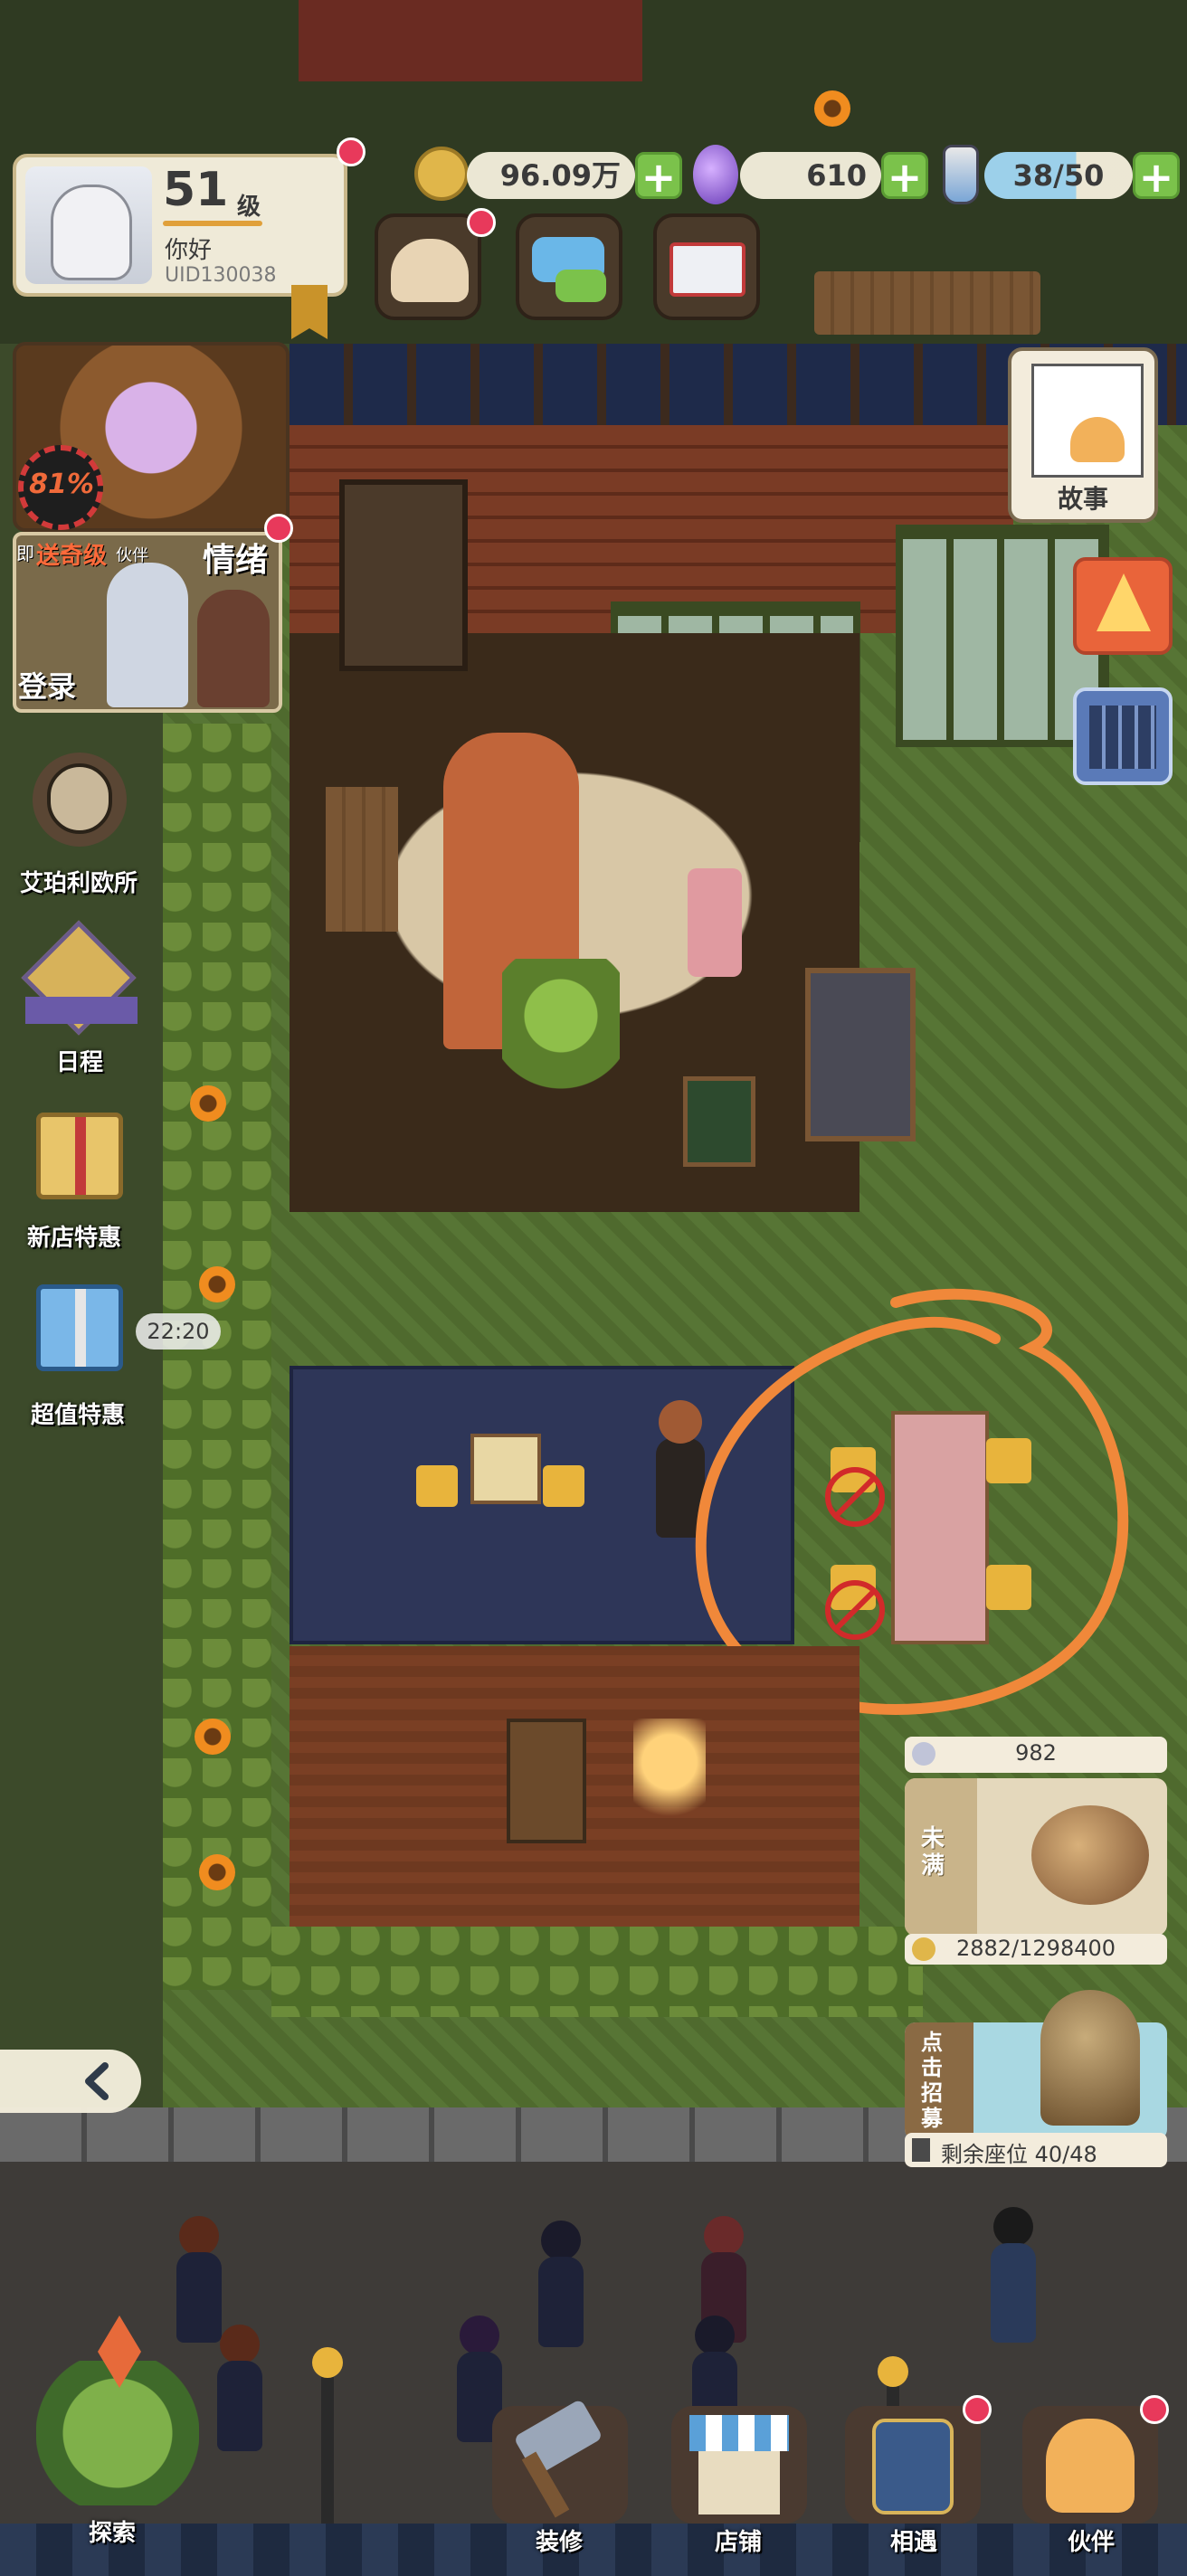 The height and width of the screenshot is (2576, 1187). I want to click on menu-label-schedule: 日程, so click(80, 1062).